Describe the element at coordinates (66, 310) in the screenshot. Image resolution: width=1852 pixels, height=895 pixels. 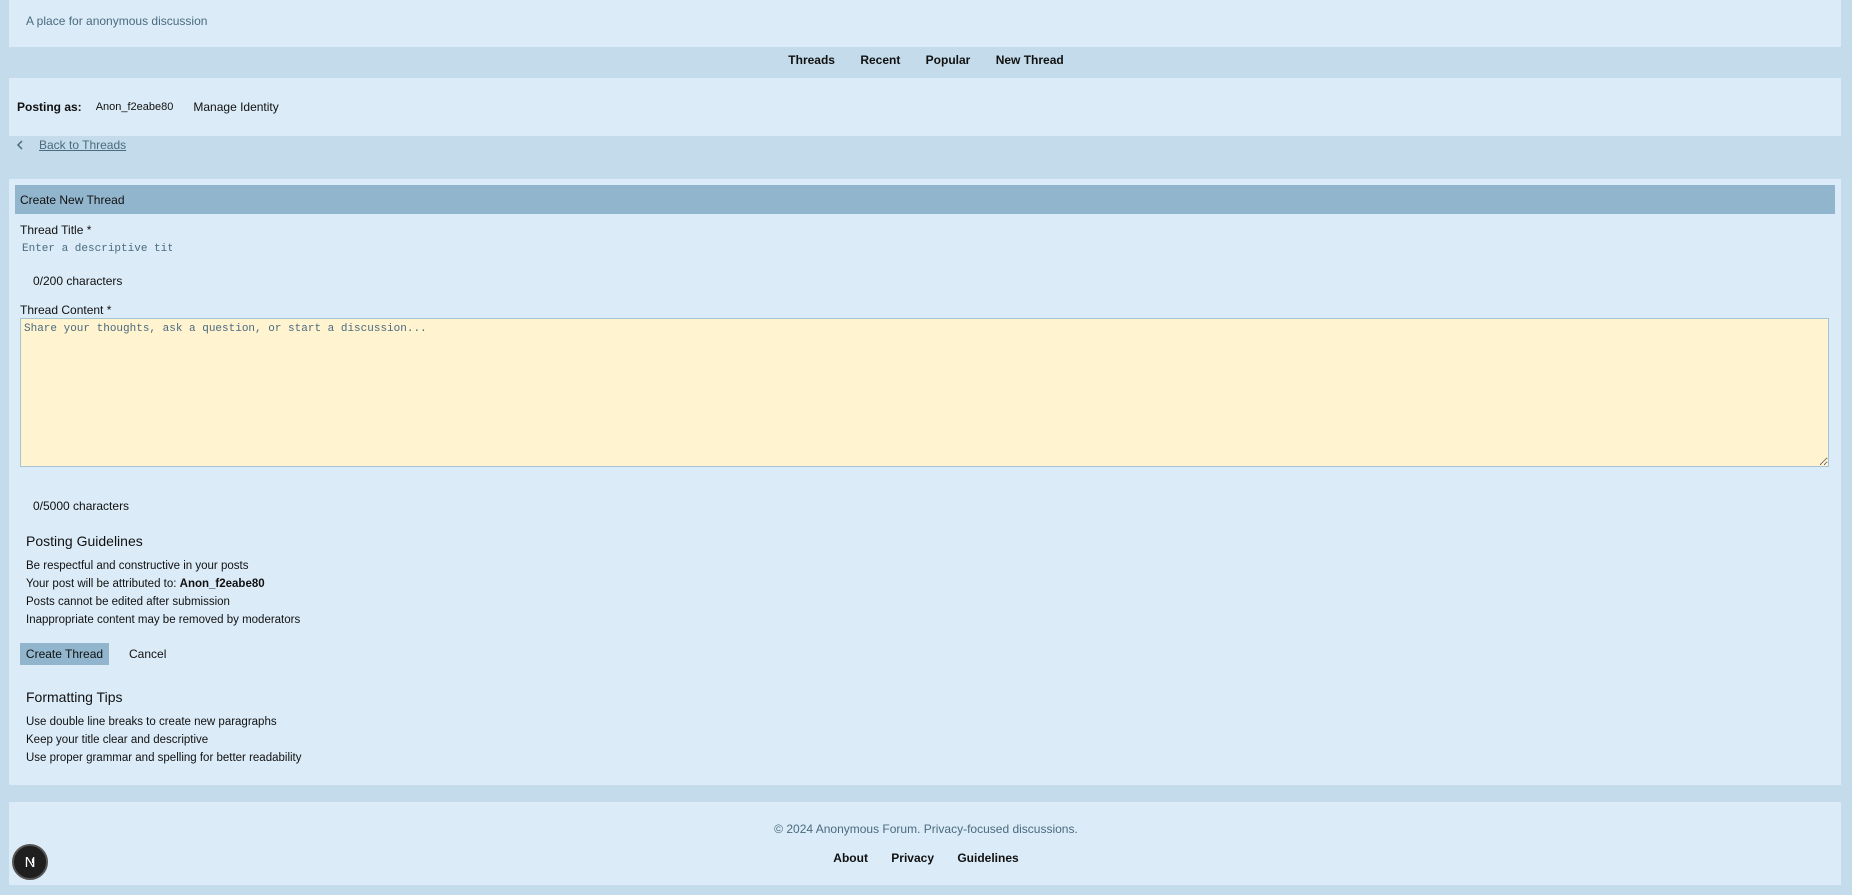
I see `thread-content-label: Thread Content *` at that location.